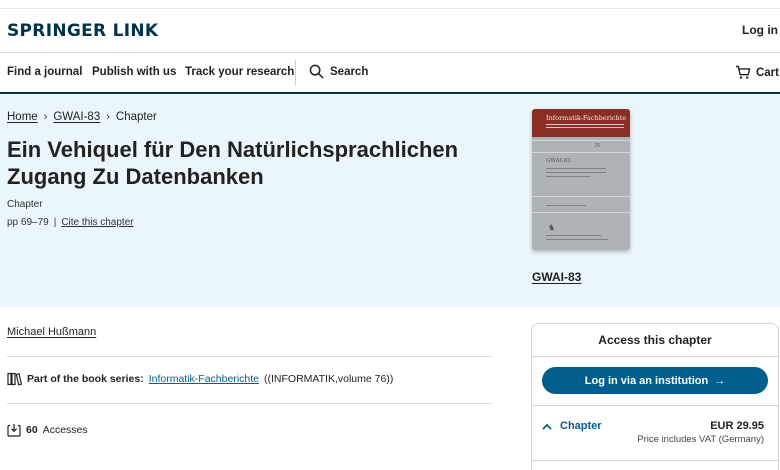 The width and height of the screenshot is (780, 470). What do you see at coordinates (556, 277) in the screenshot?
I see `book-title-link: GWAI-83` at bounding box center [556, 277].